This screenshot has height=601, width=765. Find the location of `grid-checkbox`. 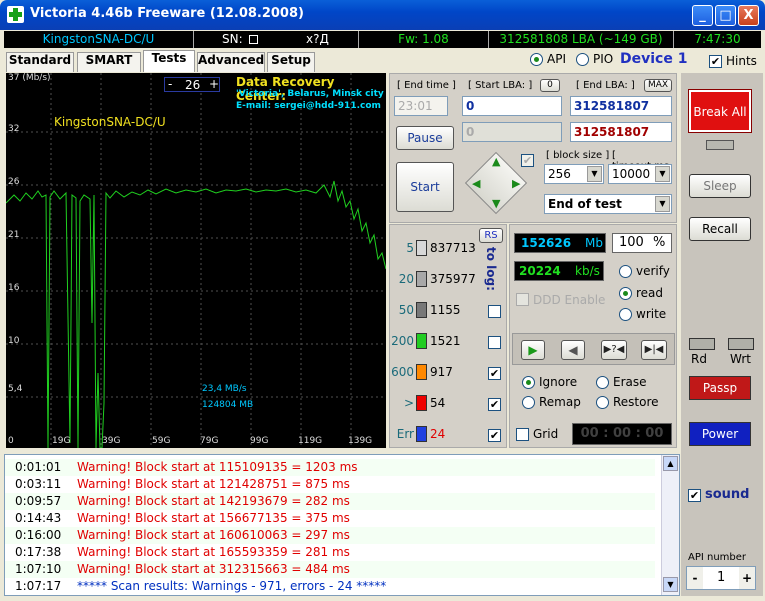

grid-checkbox is located at coordinates (522, 434).